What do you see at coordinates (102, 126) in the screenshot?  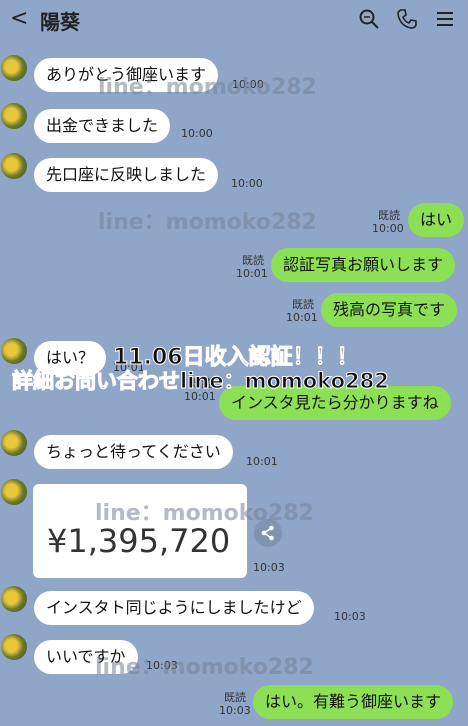 I see `message-bubble: 出金できました` at bounding box center [102, 126].